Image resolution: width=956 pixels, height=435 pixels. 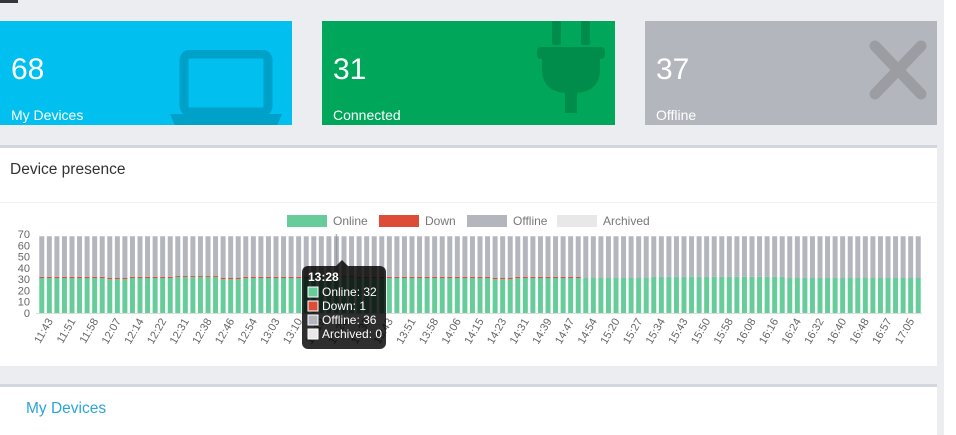 What do you see at coordinates (791, 73) in the screenshot?
I see `offline-card: 37 Offline` at bounding box center [791, 73].